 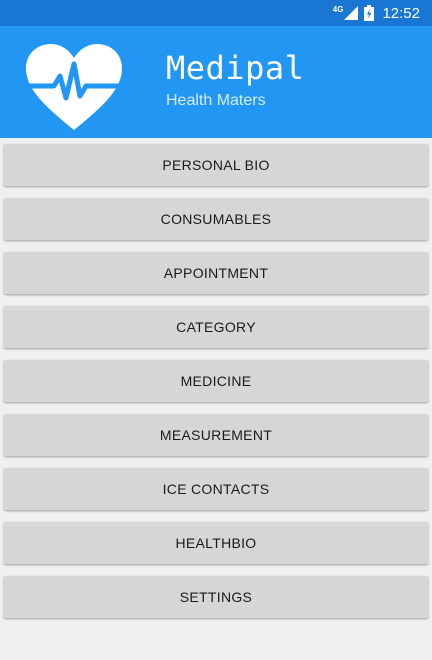 What do you see at coordinates (351, 13) in the screenshot?
I see `signal-icon` at bounding box center [351, 13].